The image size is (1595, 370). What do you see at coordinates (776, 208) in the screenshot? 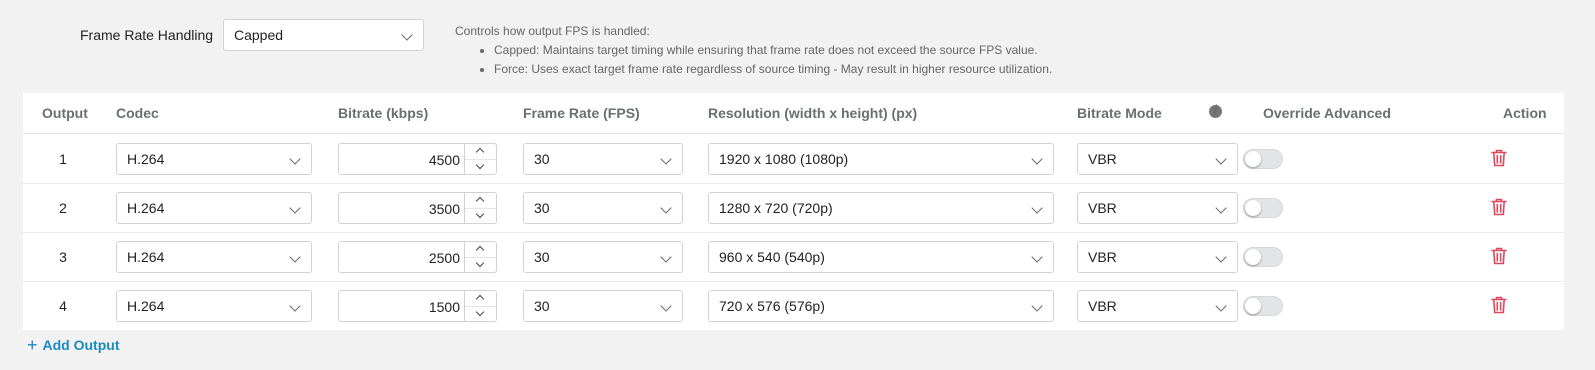
I see `resolution-value: 1280 x 720 (720p)` at bounding box center [776, 208].